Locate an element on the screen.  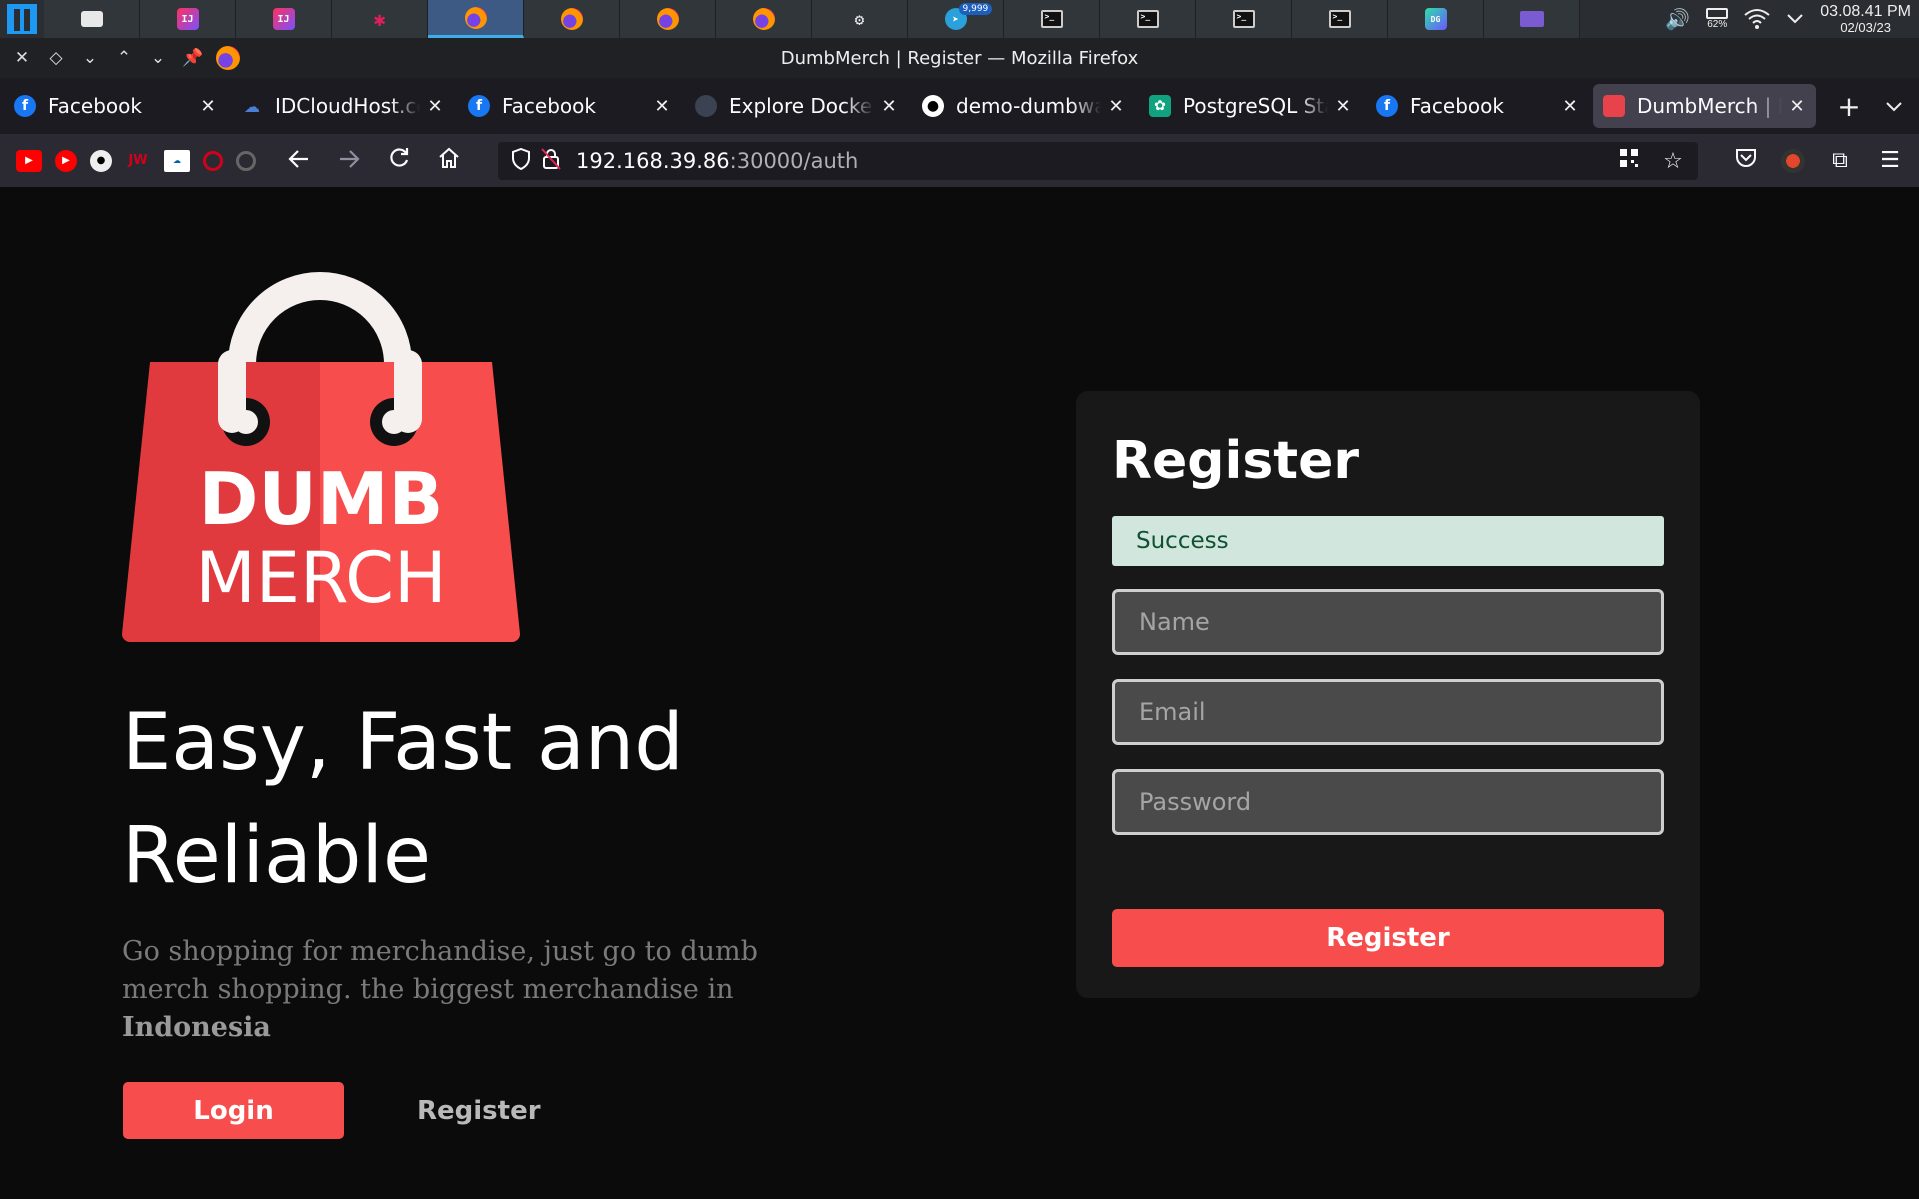
task-datagrip: DG is located at coordinates (1436, 19).